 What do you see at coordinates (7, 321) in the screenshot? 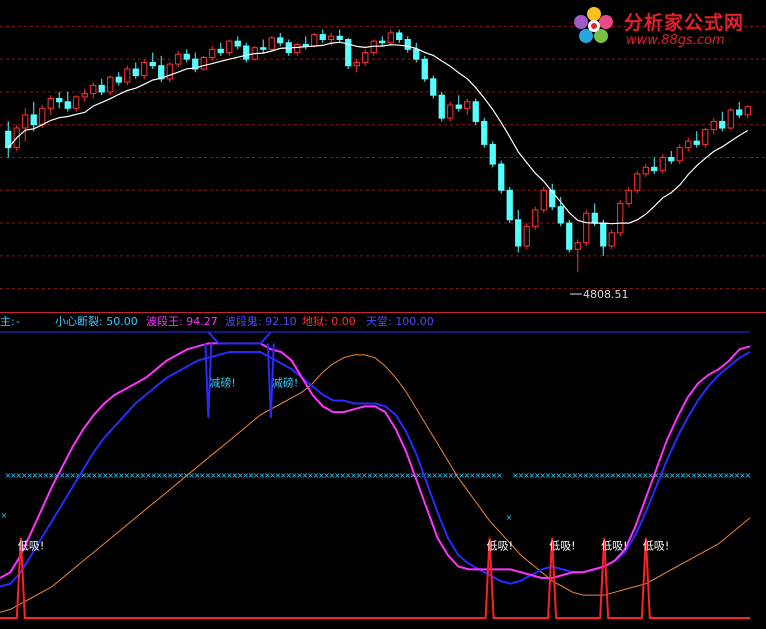
I see `legend-main-label: 主:` at bounding box center [7, 321].